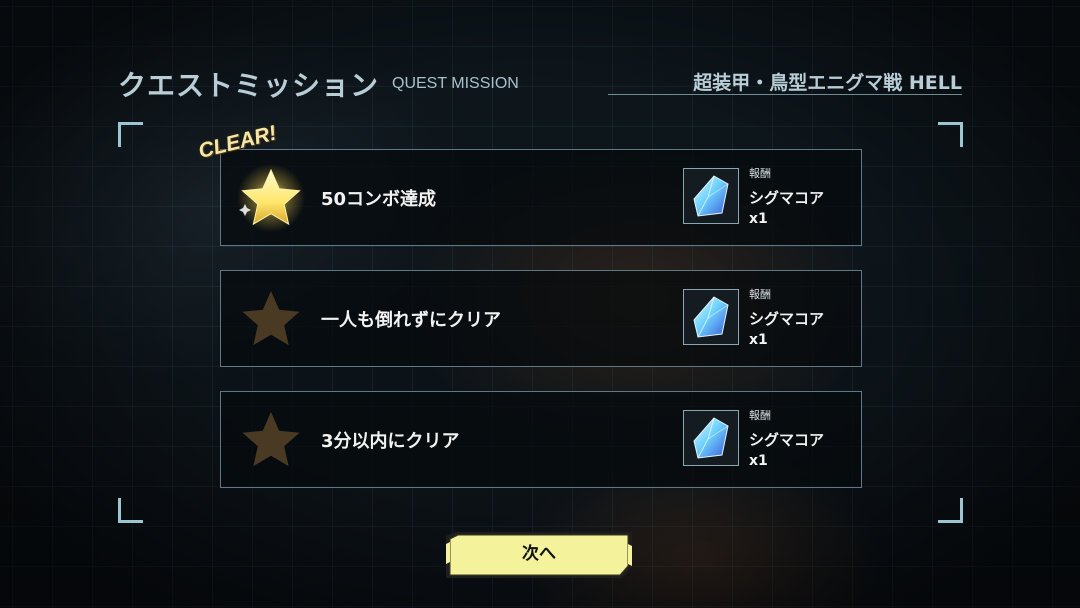  I want to click on next-button: 次へ, so click(539, 555).